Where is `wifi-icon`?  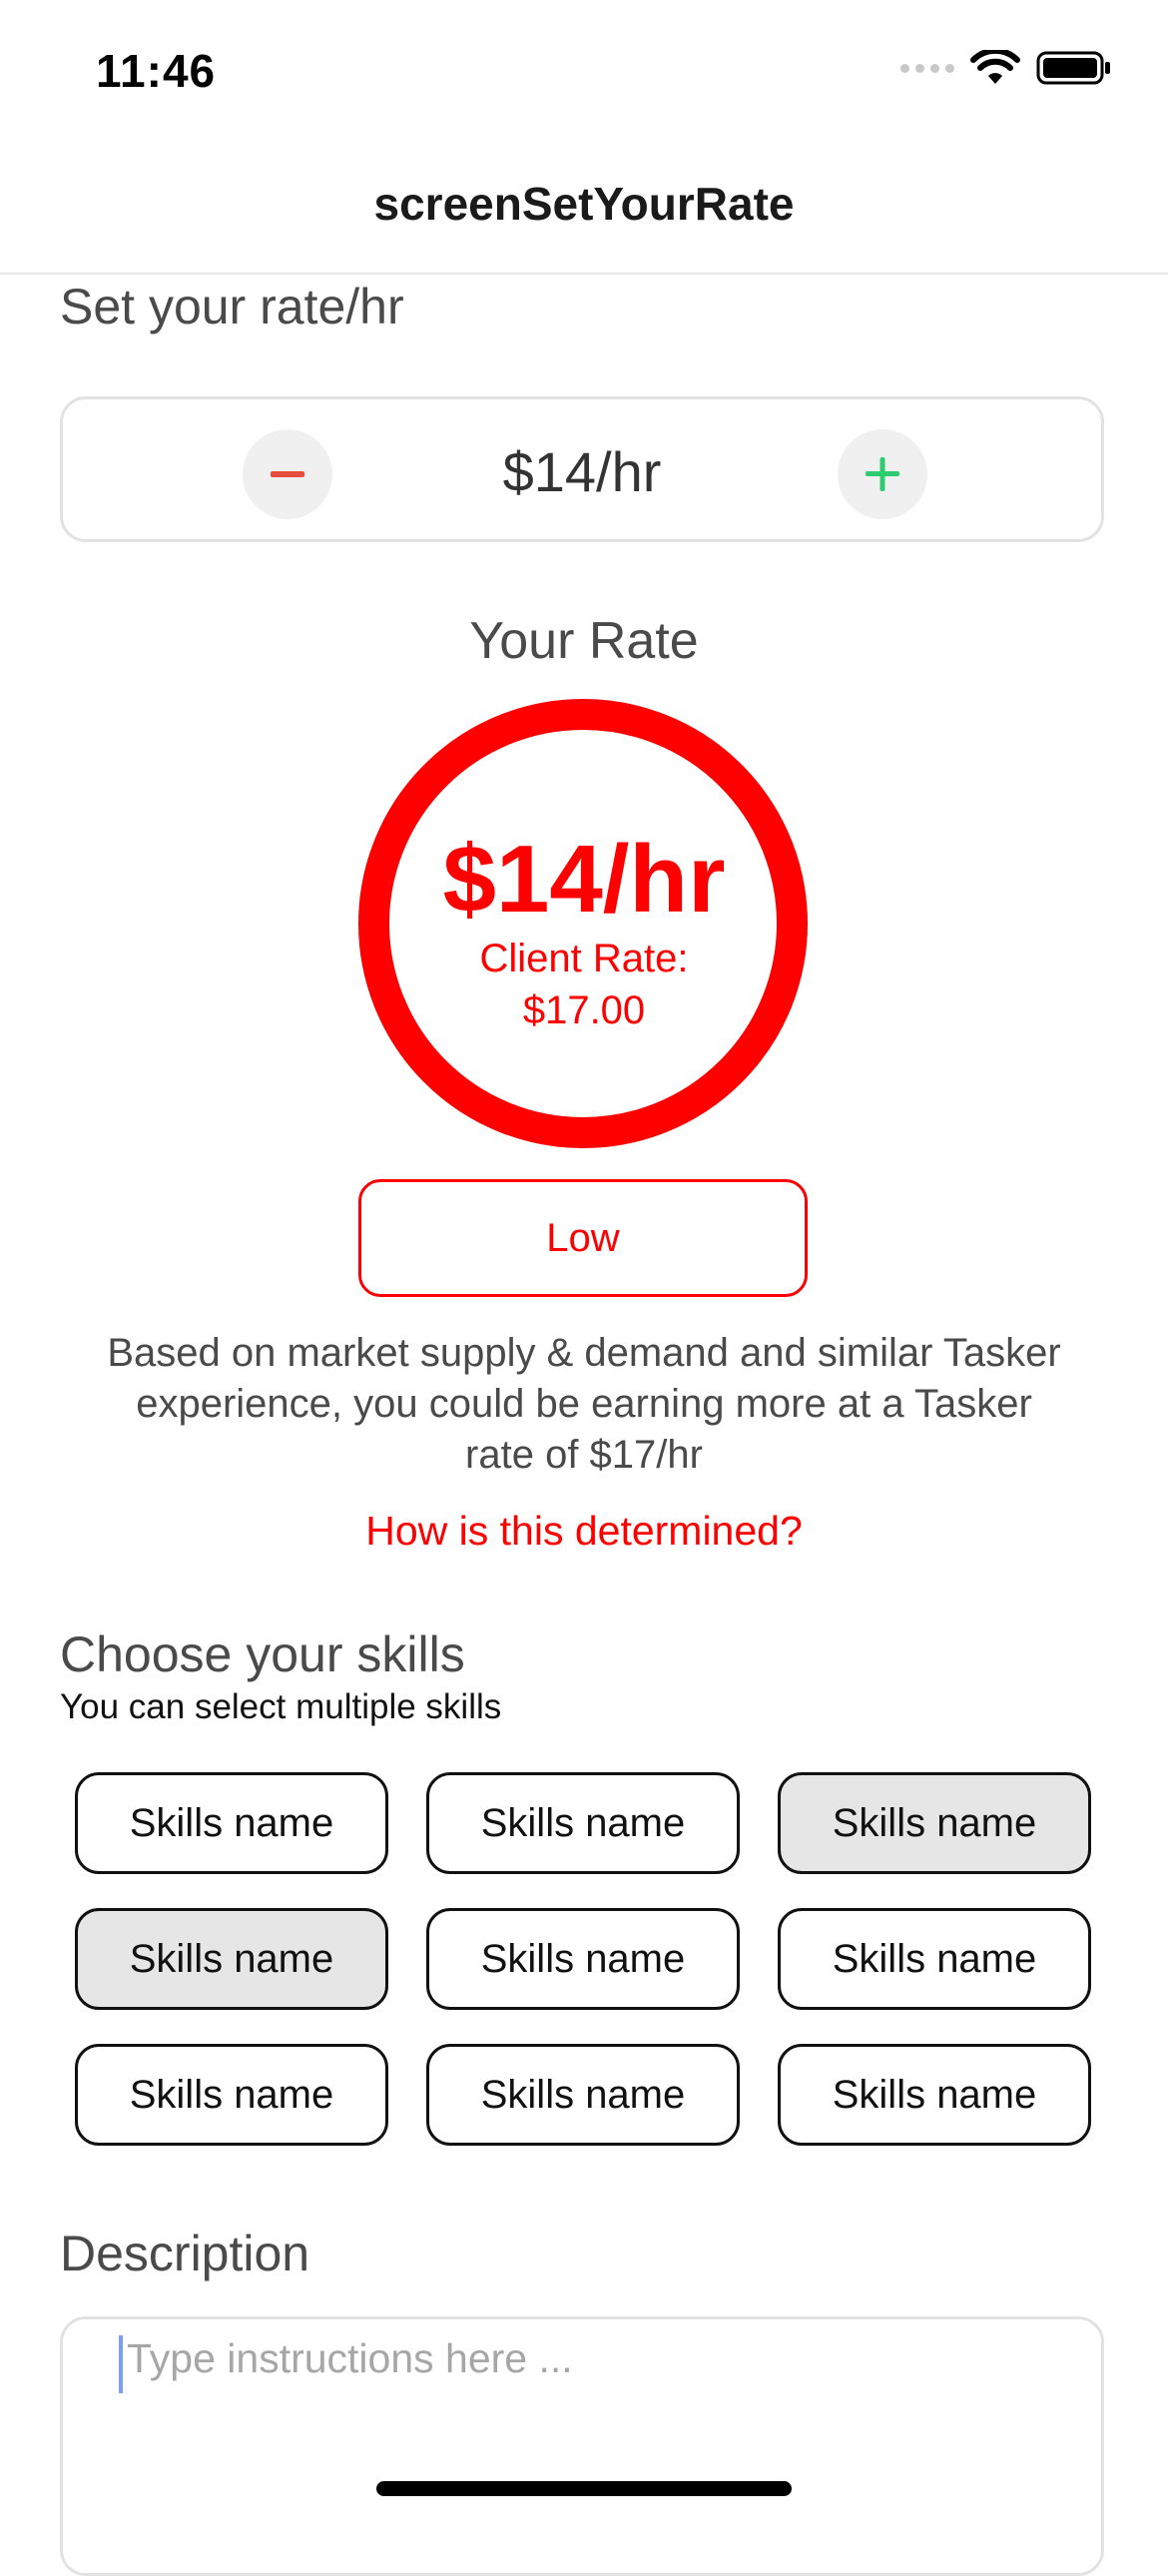 wifi-icon is located at coordinates (995, 67).